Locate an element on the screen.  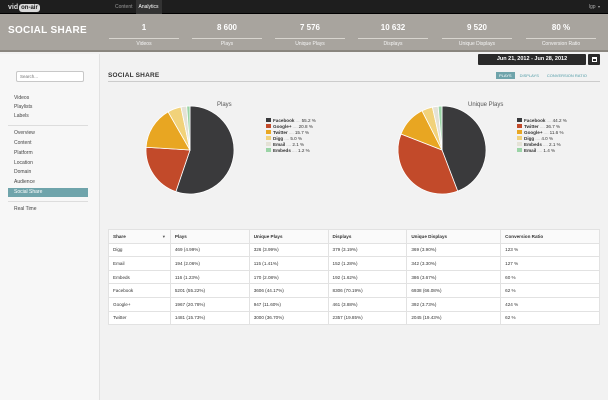
table-cell: 1967 (20.78%) is located at coordinates (209, 304).